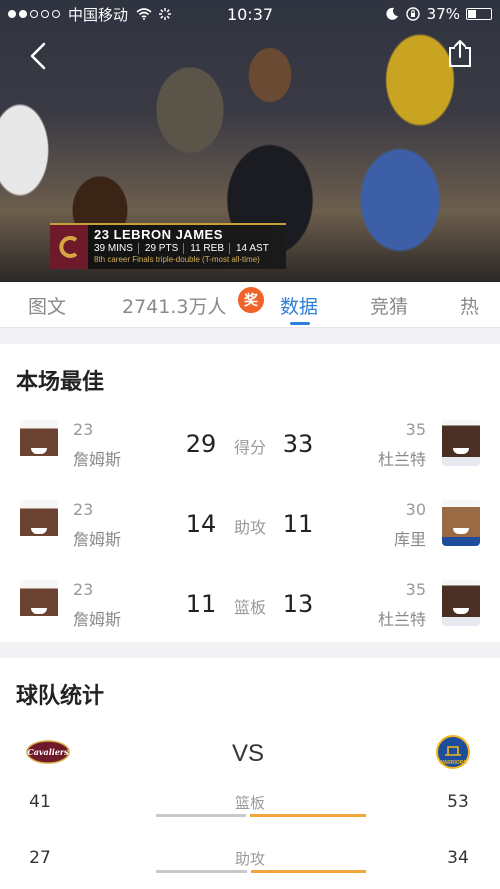  What do you see at coordinates (165, 248) in the screenshot?
I see `overlay-points: 29 PTS` at bounding box center [165, 248].